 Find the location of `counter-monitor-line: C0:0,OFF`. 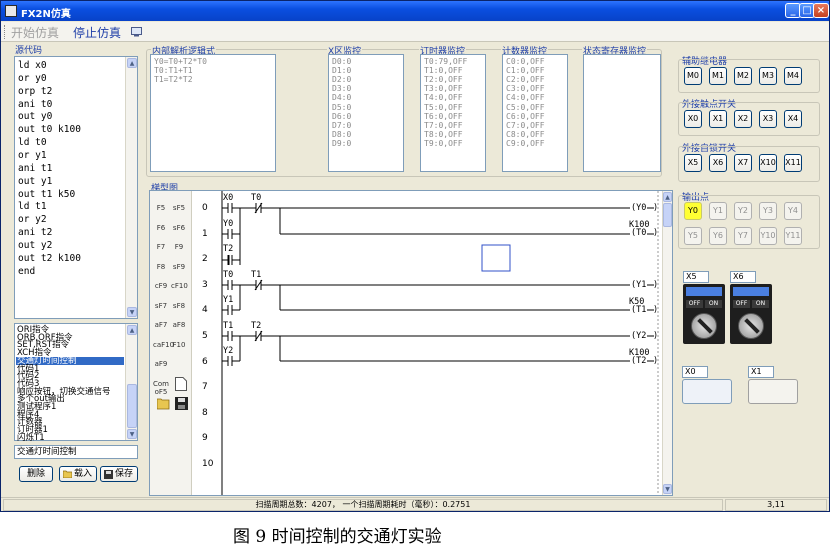

counter-monitor-line: C0:0,OFF is located at coordinates (525, 61).